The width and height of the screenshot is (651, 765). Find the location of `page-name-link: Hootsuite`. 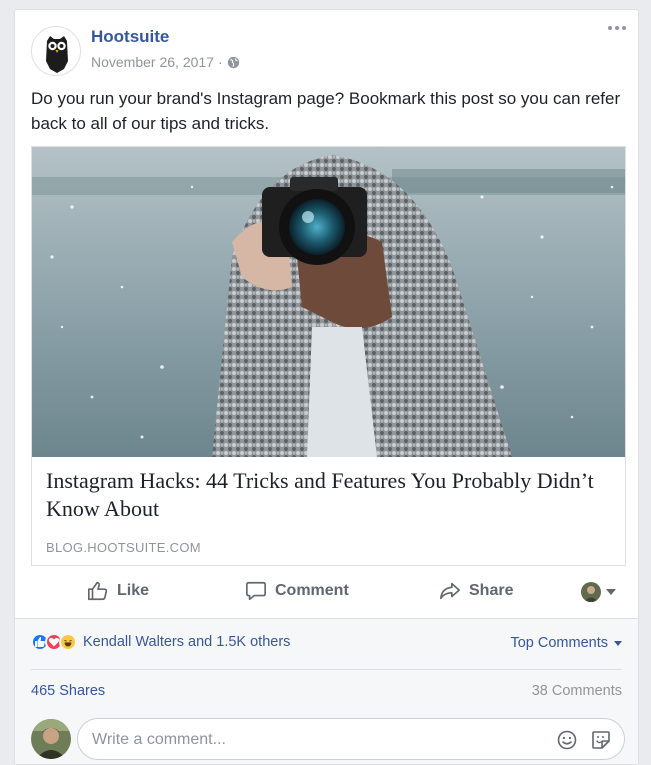

page-name-link: Hootsuite is located at coordinates (130, 37).